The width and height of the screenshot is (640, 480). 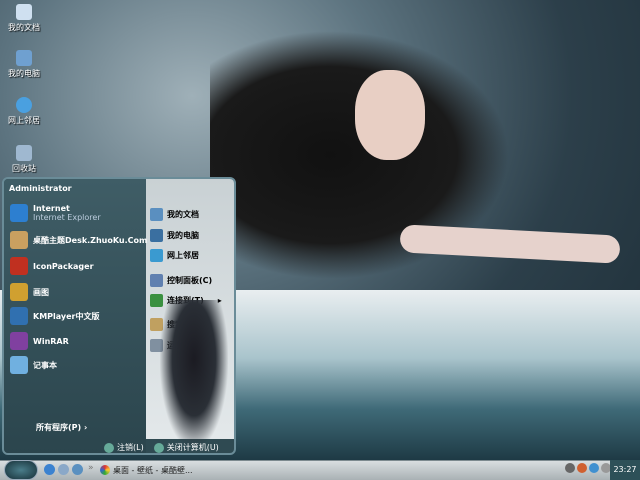 What do you see at coordinates (66, 316) in the screenshot?
I see `program-label: KMPlayer中文版` at bounding box center [66, 316].